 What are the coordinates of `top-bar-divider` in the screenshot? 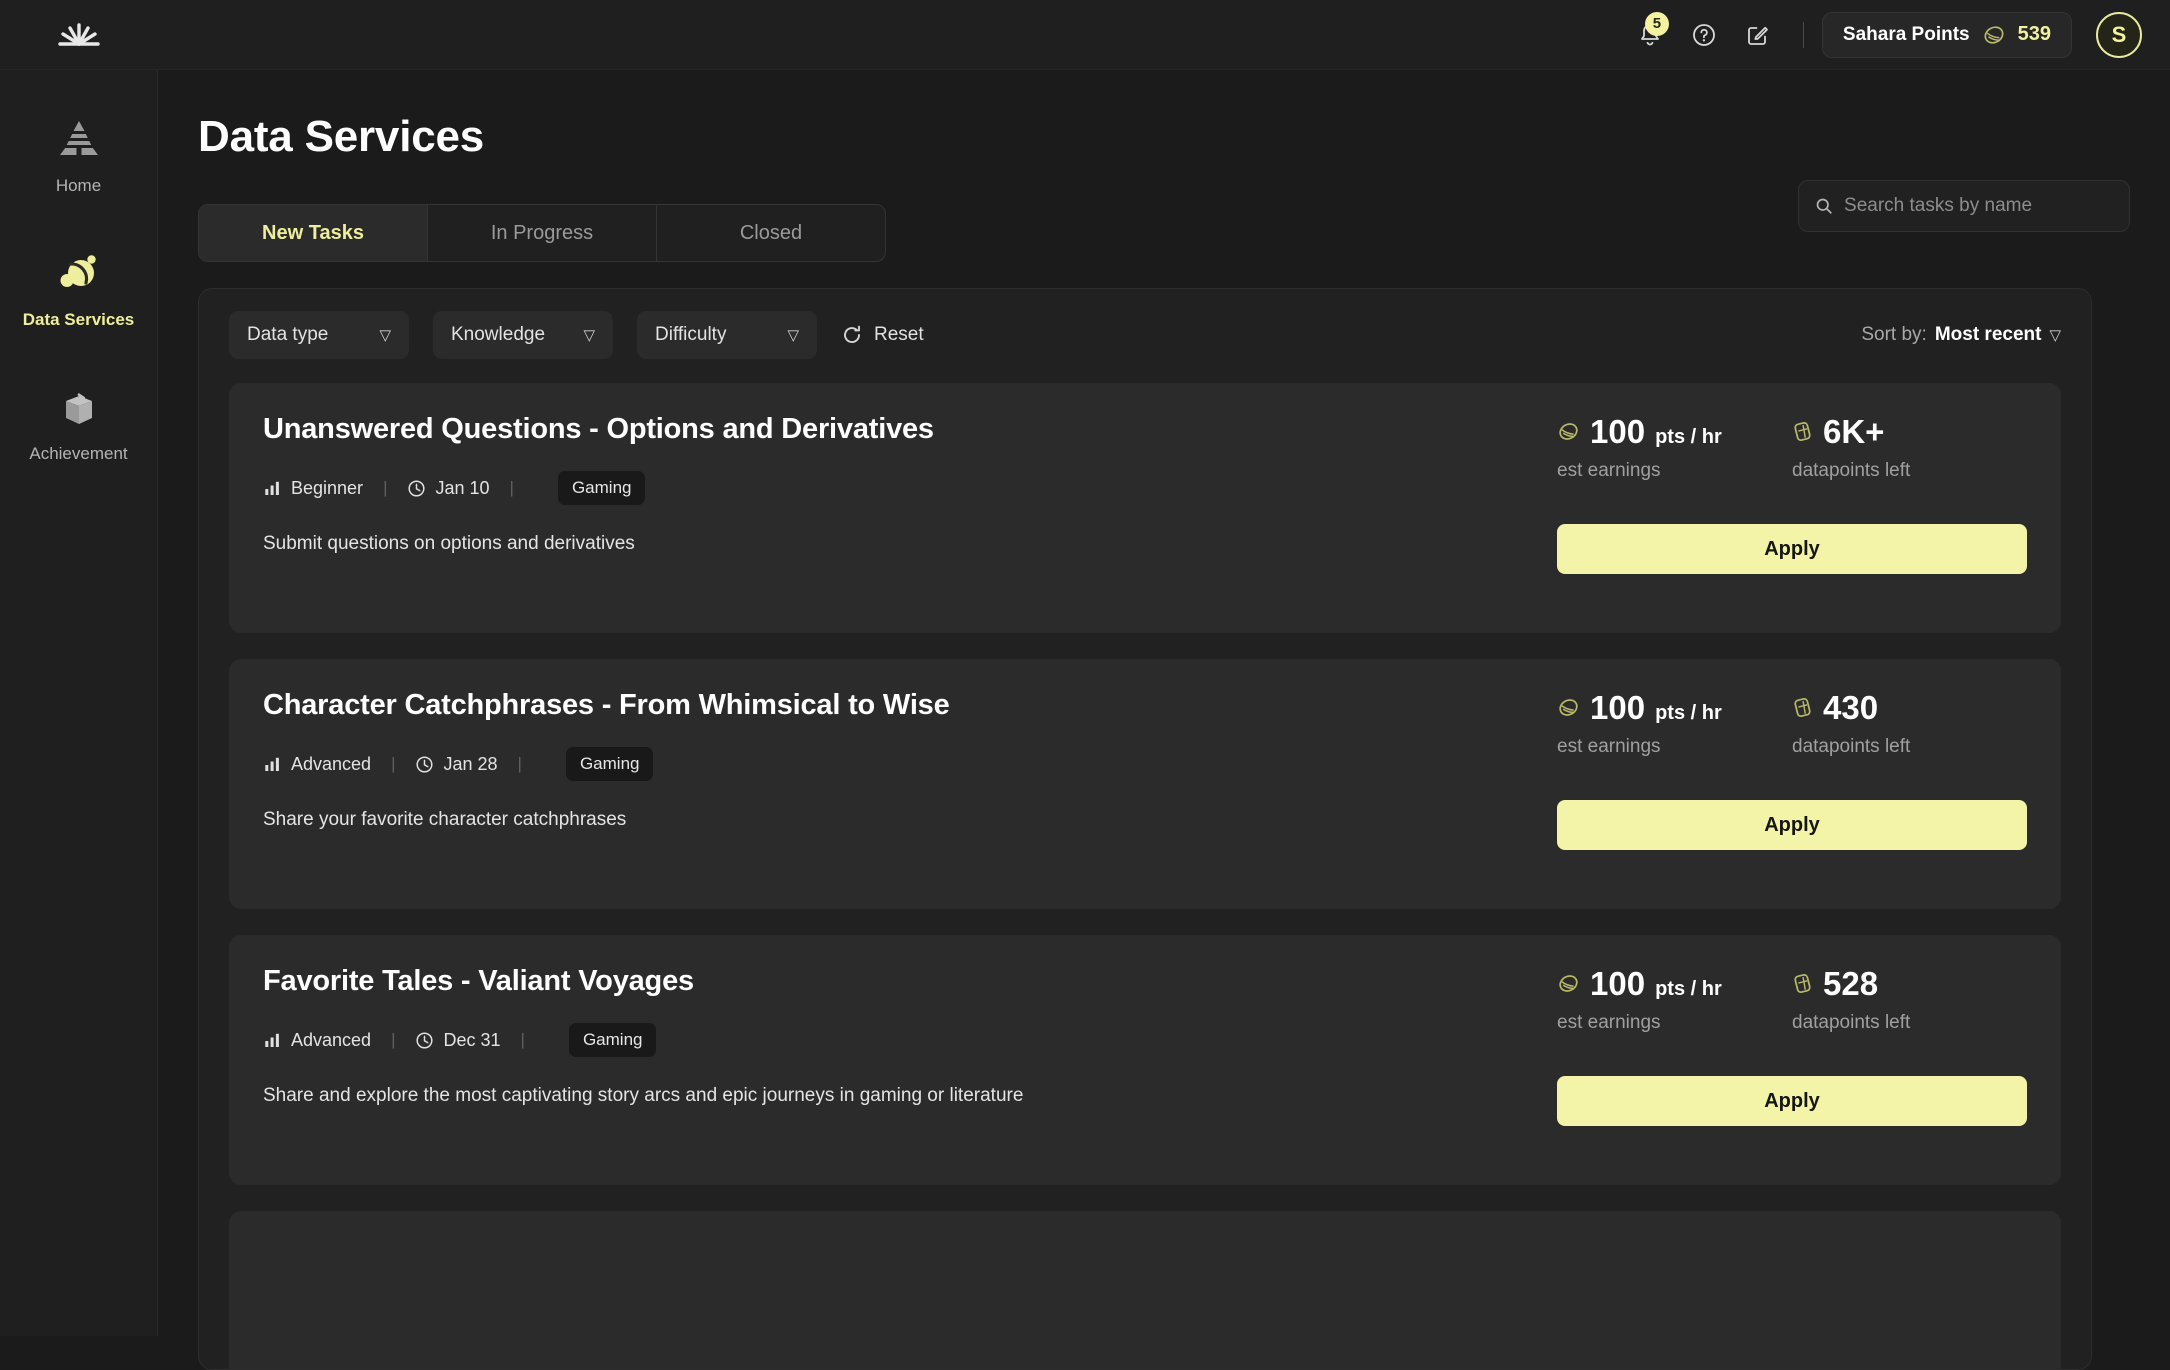 It's located at (1803, 34).